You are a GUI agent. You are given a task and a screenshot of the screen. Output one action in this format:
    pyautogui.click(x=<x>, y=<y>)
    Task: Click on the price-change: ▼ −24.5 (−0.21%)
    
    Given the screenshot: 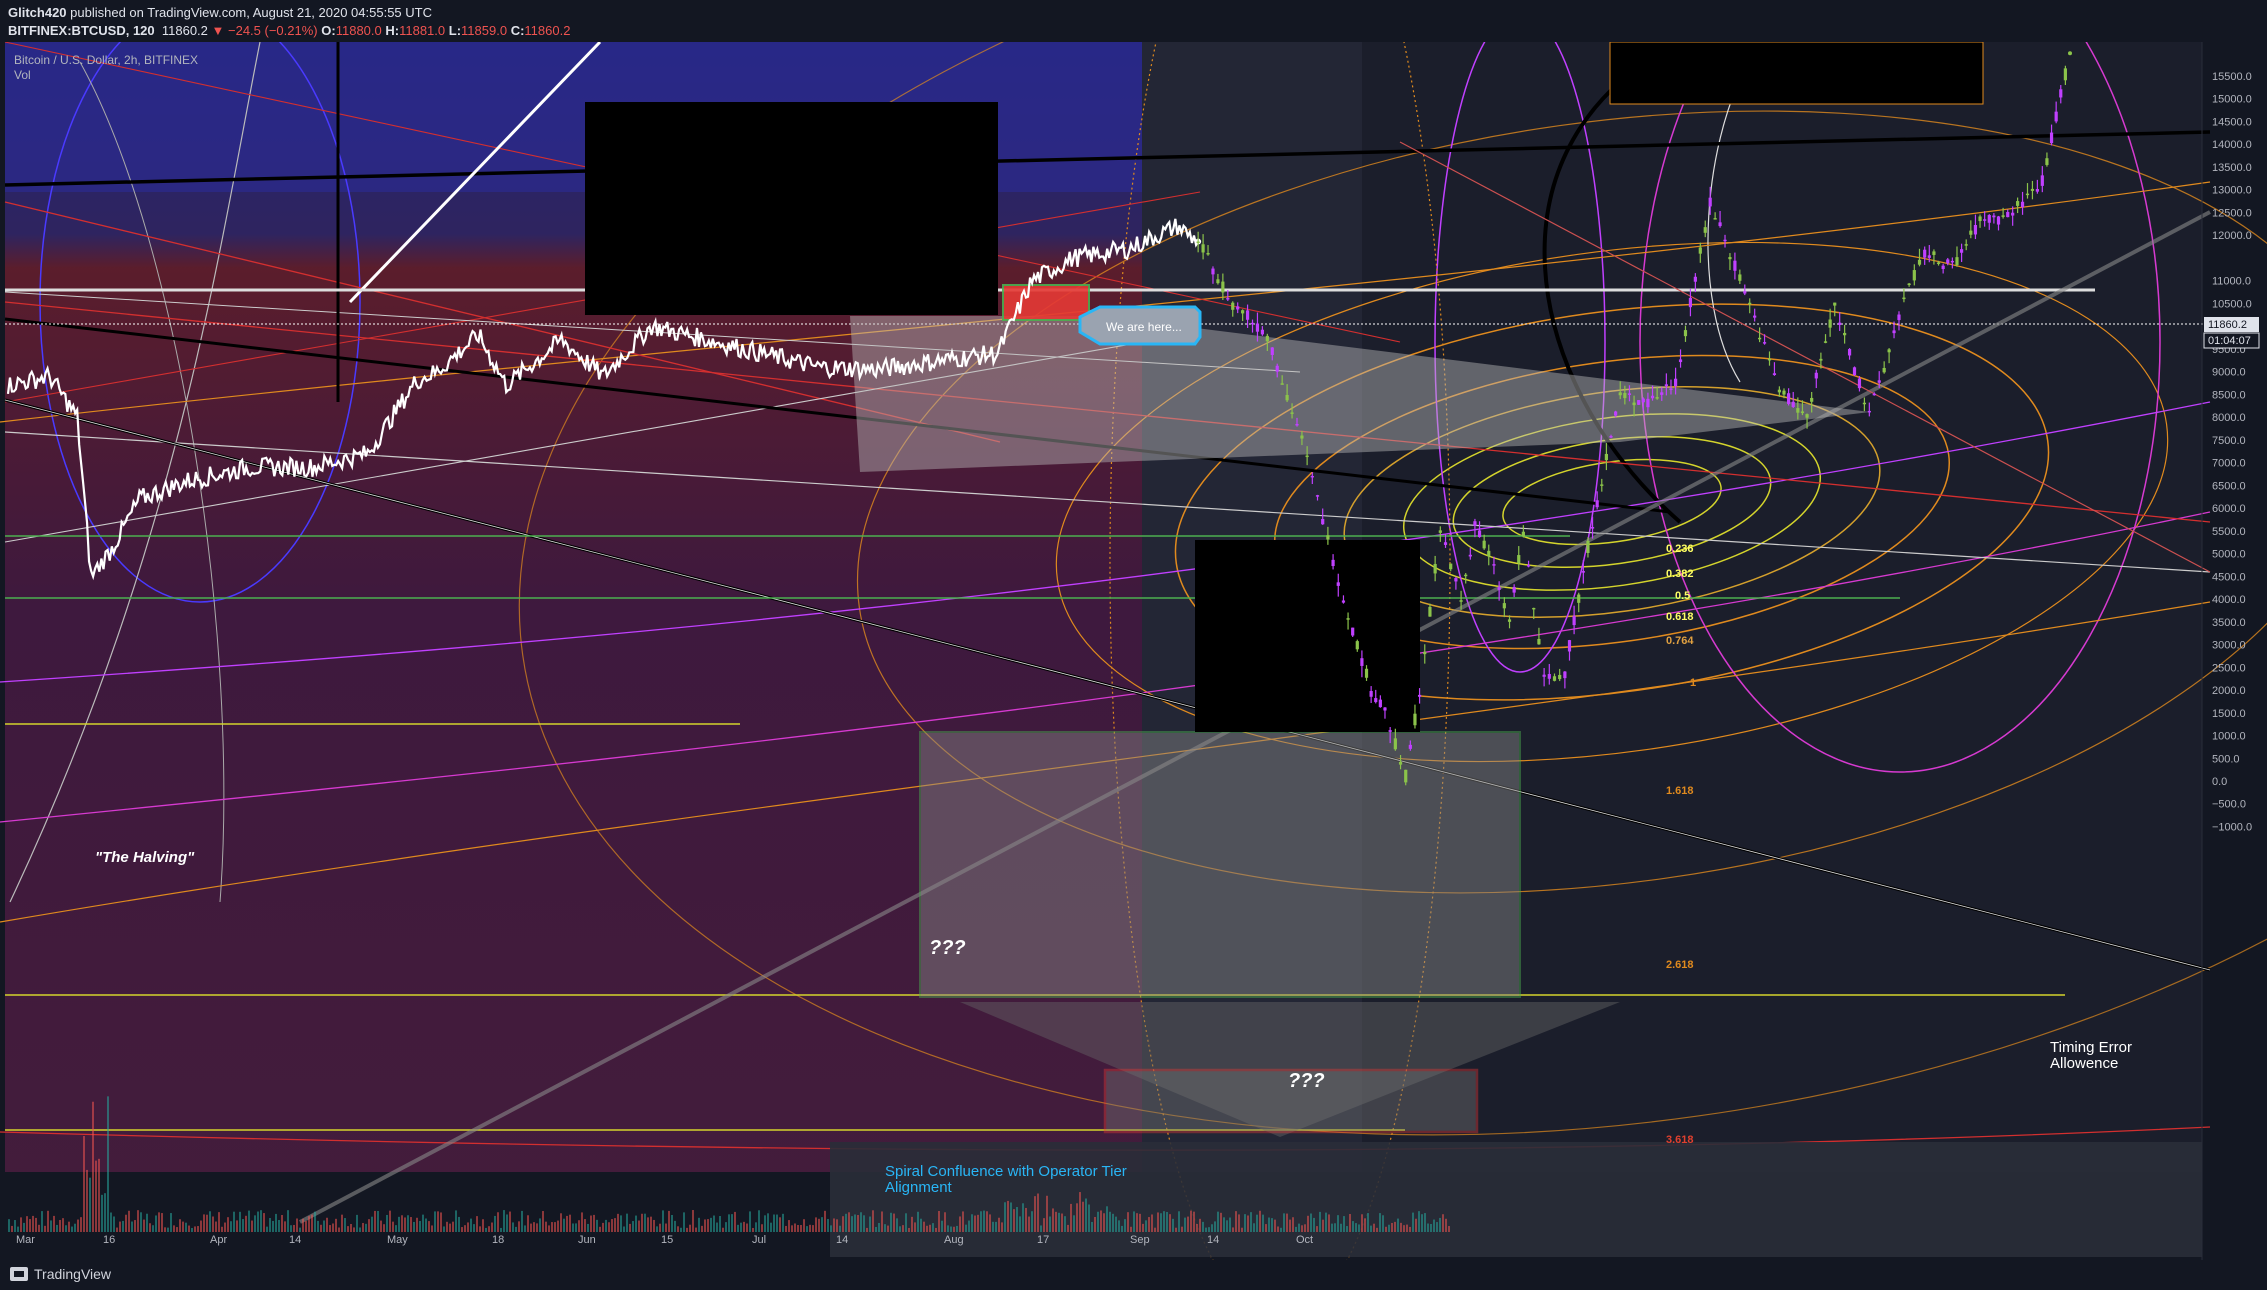 What is the action you would take?
    pyautogui.click(x=264, y=30)
    